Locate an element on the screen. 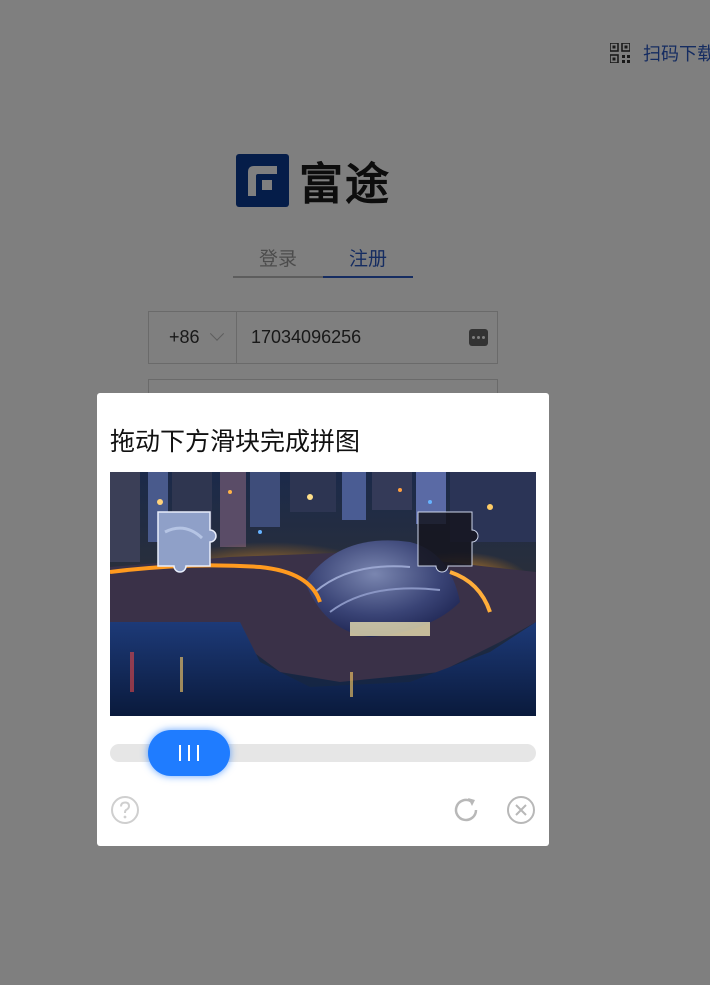  puzzle-target-hole is located at coordinates (448, 542).